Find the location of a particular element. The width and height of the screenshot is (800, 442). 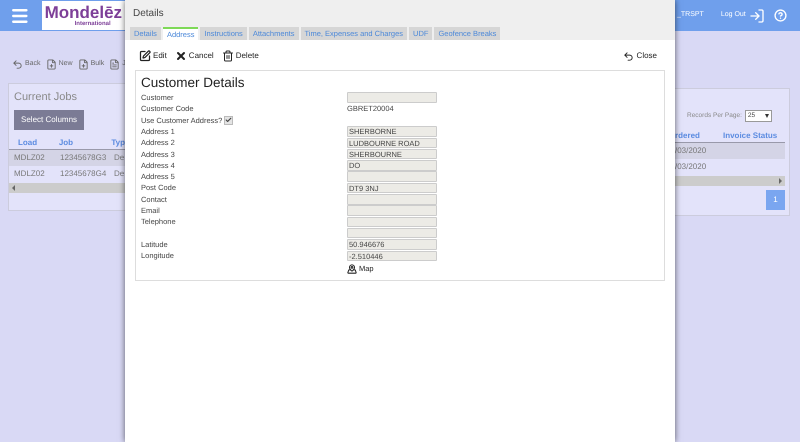

card-title: Current Jobs is located at coordinates (45, 97).